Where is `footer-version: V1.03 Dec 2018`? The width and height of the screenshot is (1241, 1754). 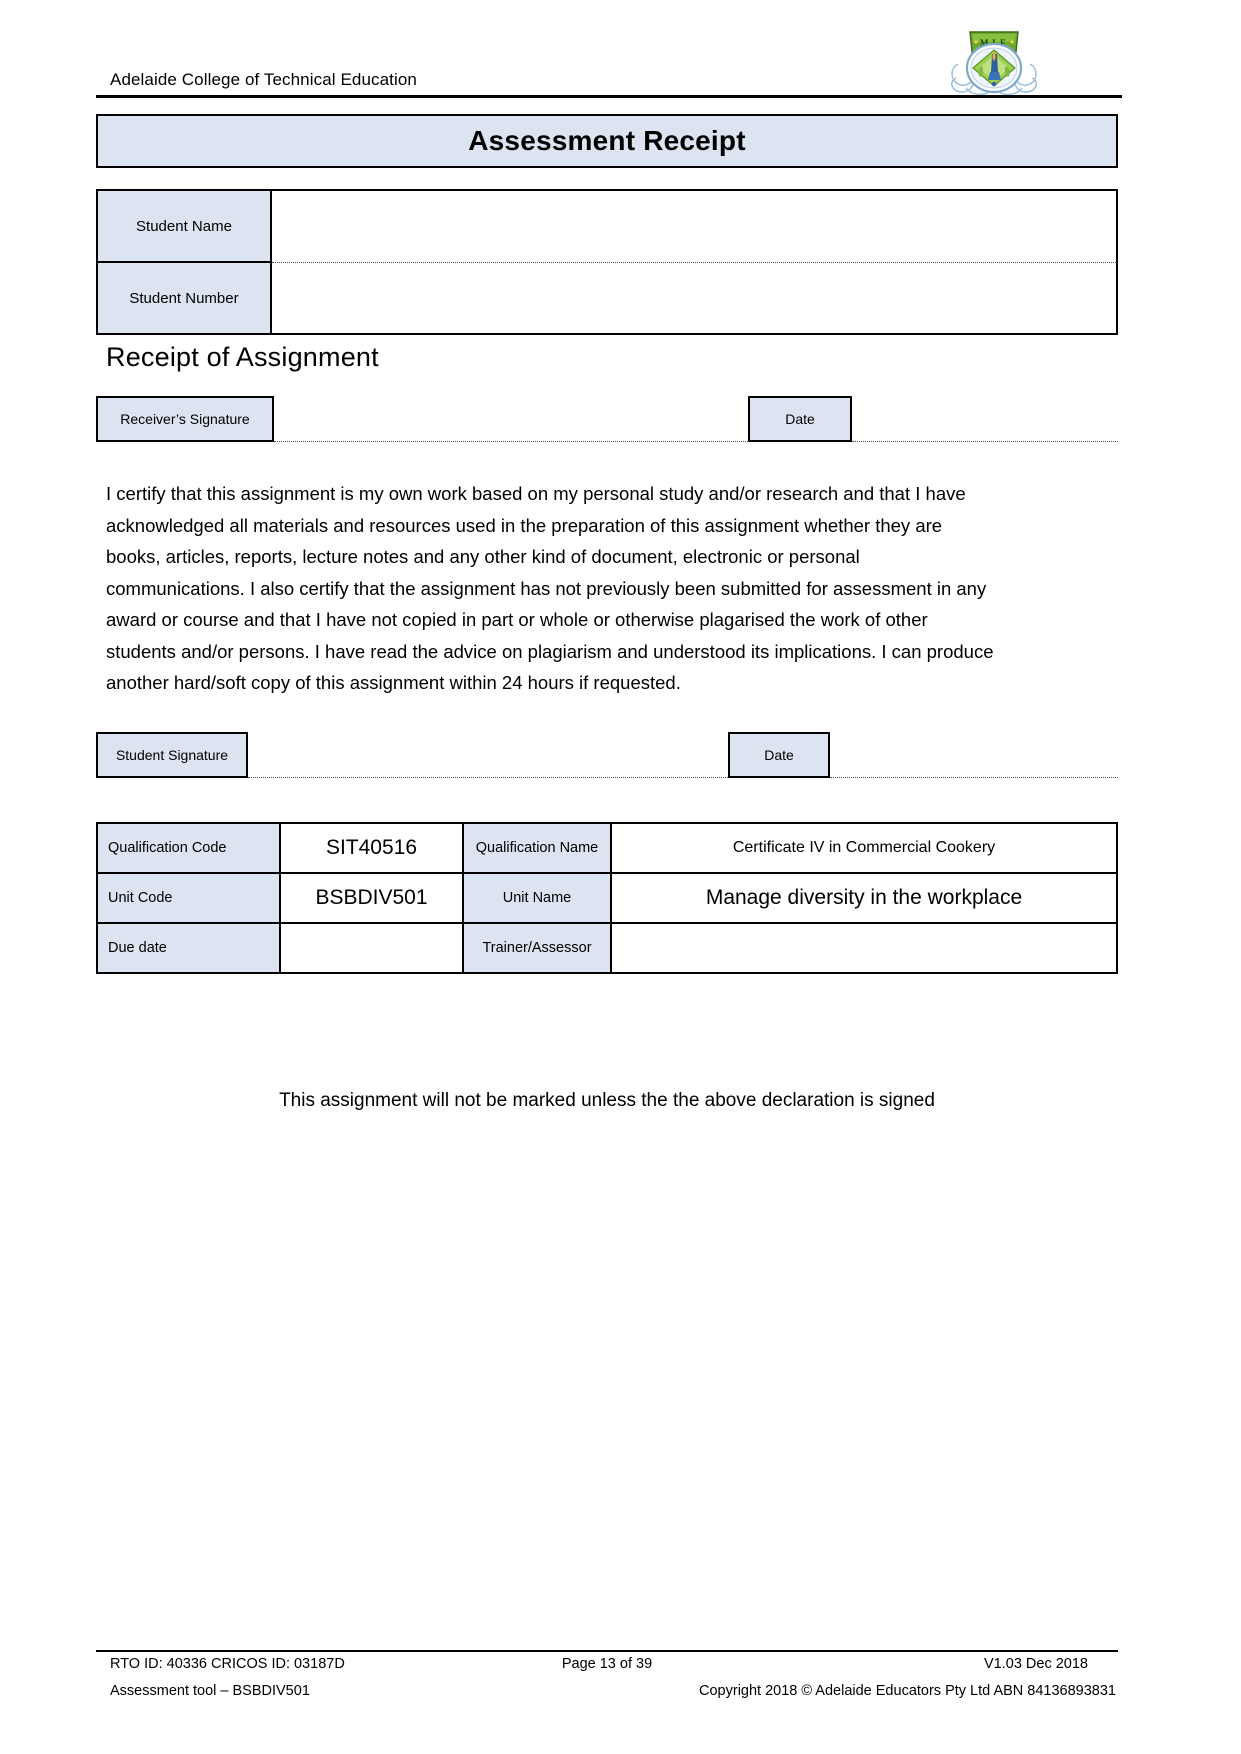 footer-version: V1.03 Dec 2018 is located at coordinates (1036, 1664).